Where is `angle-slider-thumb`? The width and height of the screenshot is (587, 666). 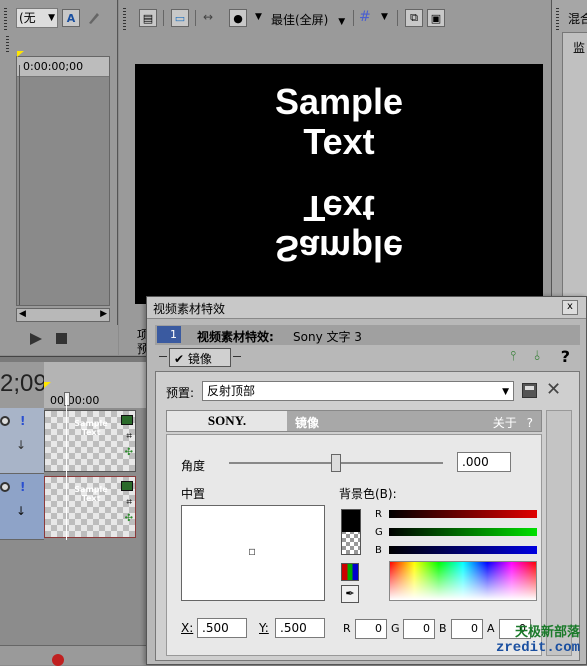
angle-slider-thumb is located at coordinates (336, 463).